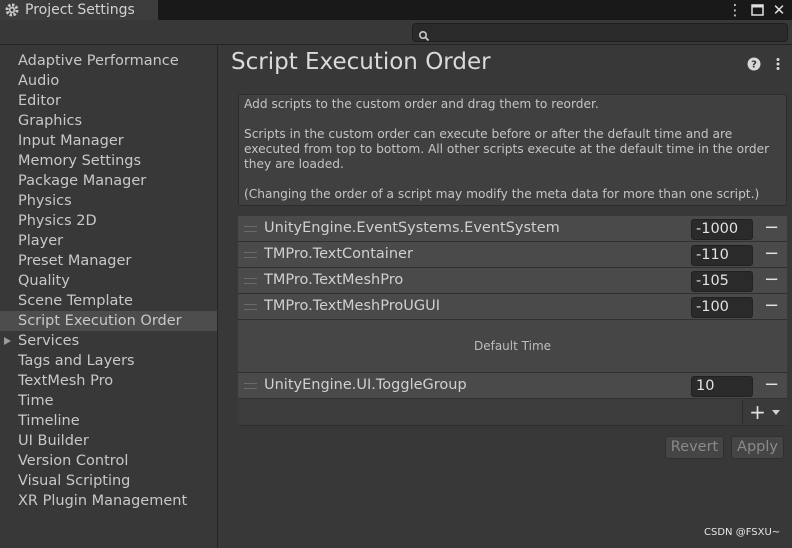  I want to click on script-name: TMPro.TextContainer, so click(338, 254).